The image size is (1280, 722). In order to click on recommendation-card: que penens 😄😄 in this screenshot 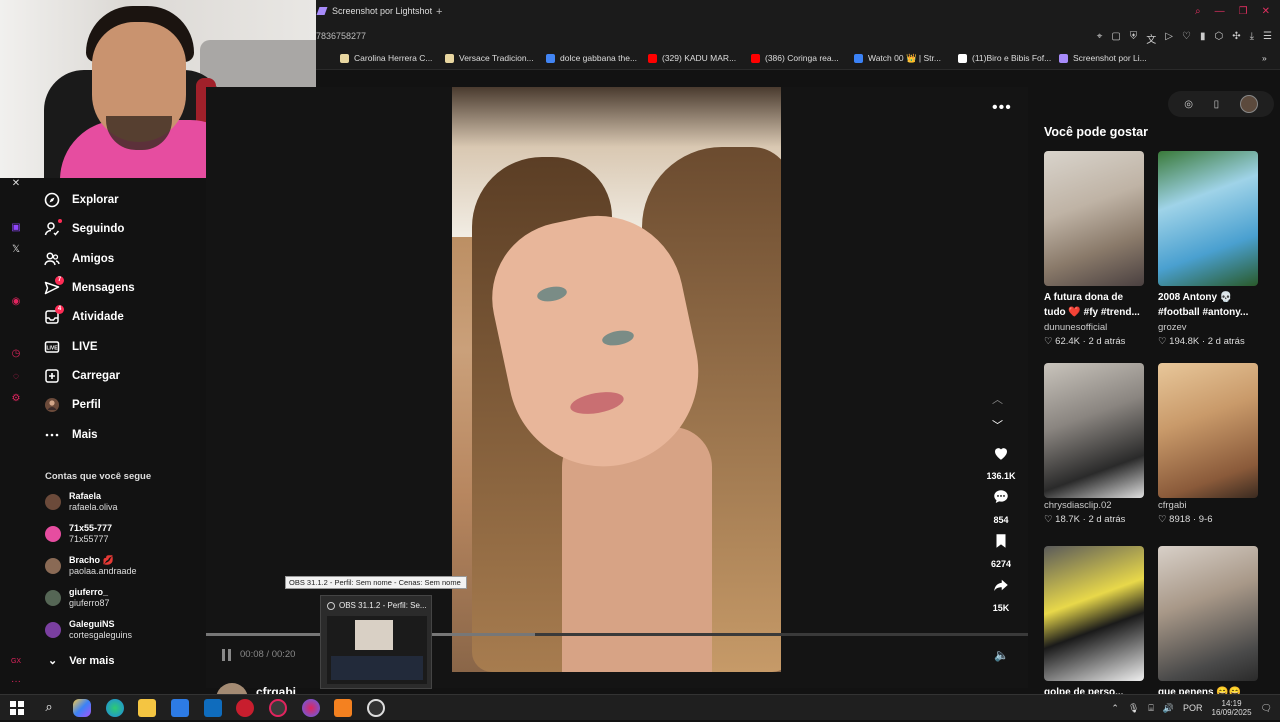, I will do `click(1208, 623)`.